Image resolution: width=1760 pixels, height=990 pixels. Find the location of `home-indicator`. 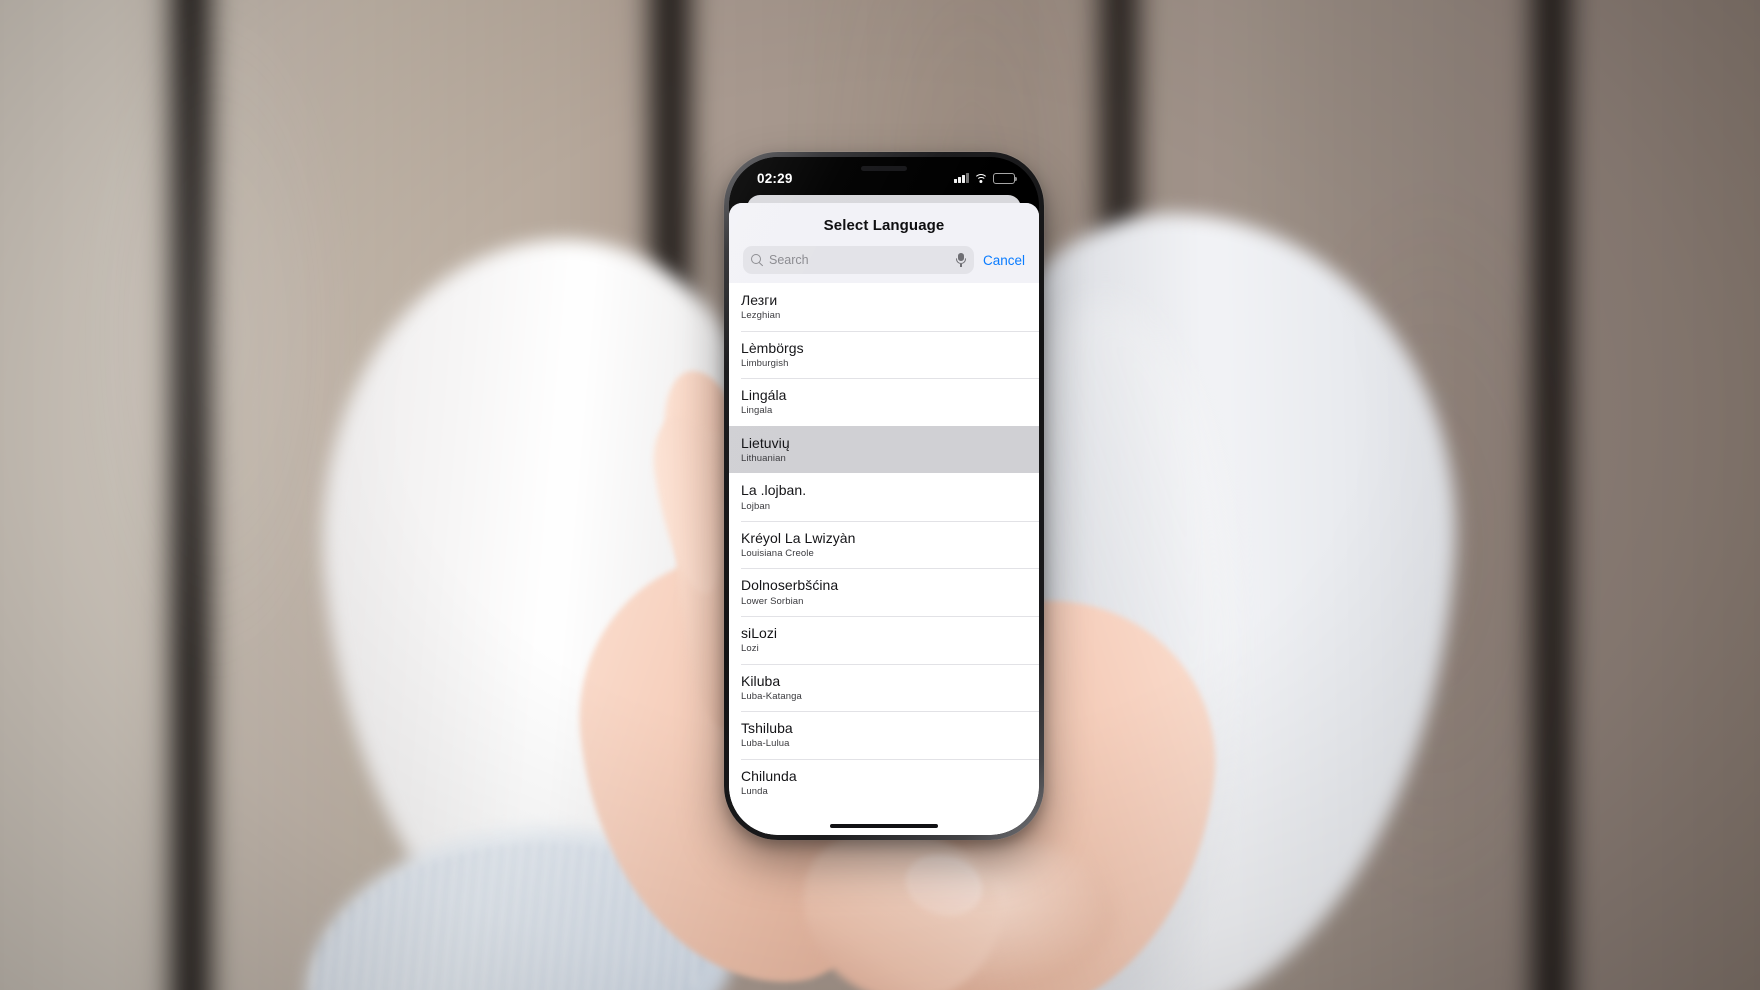

home-indicator is located at coordinates (884, 825).